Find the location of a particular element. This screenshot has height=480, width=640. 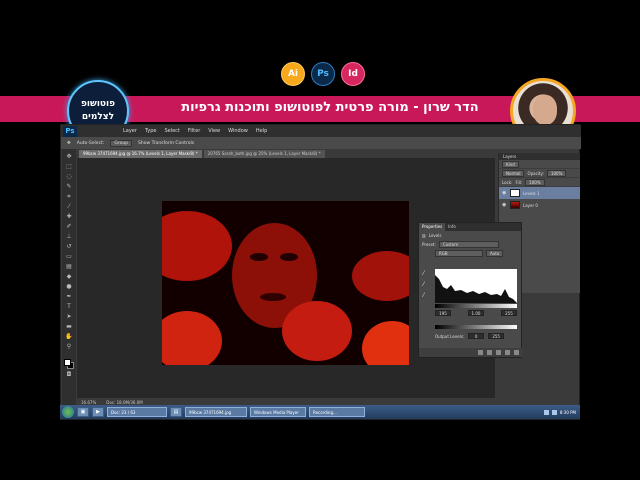

menu-type: Type is located at coordinates (150, 131).